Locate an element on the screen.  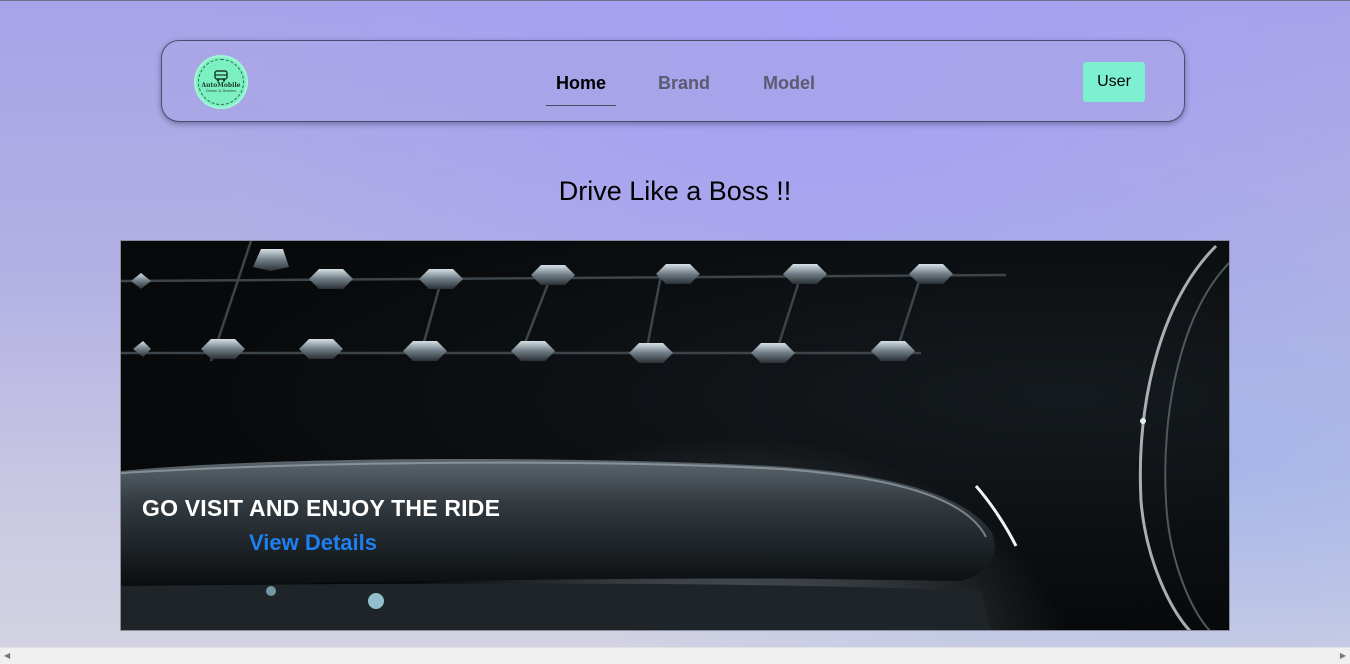
view-details-link: View Details is located at coordinates (313, 543).